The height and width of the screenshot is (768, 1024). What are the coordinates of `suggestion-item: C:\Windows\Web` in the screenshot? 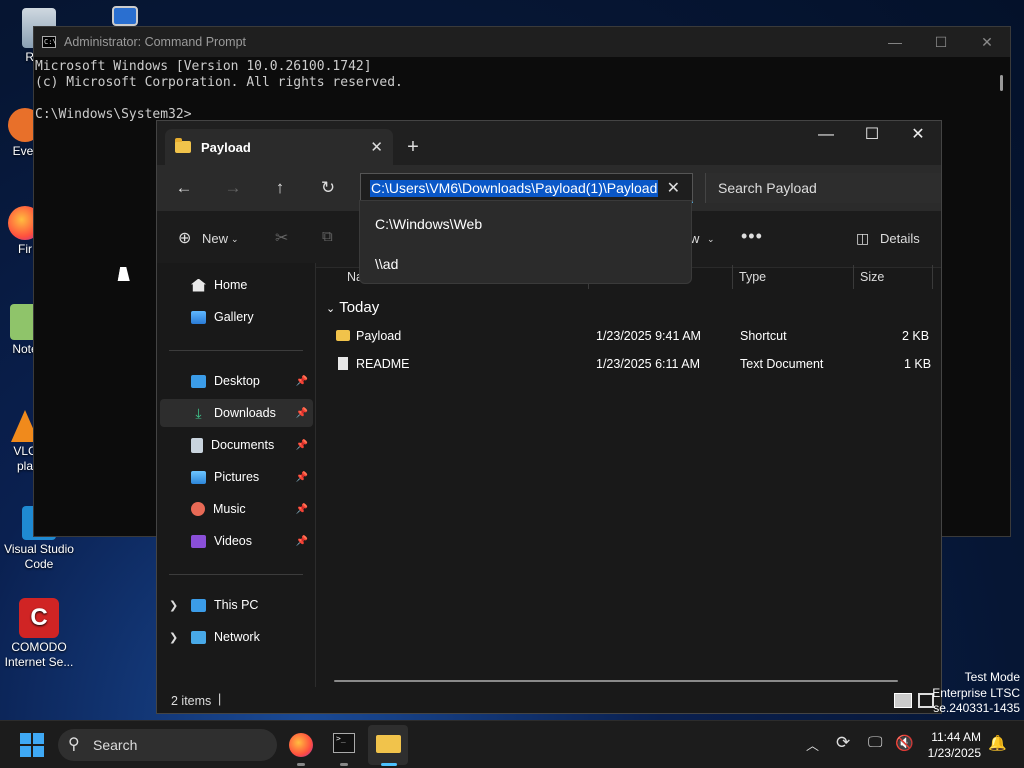 It's located at (428, 224).